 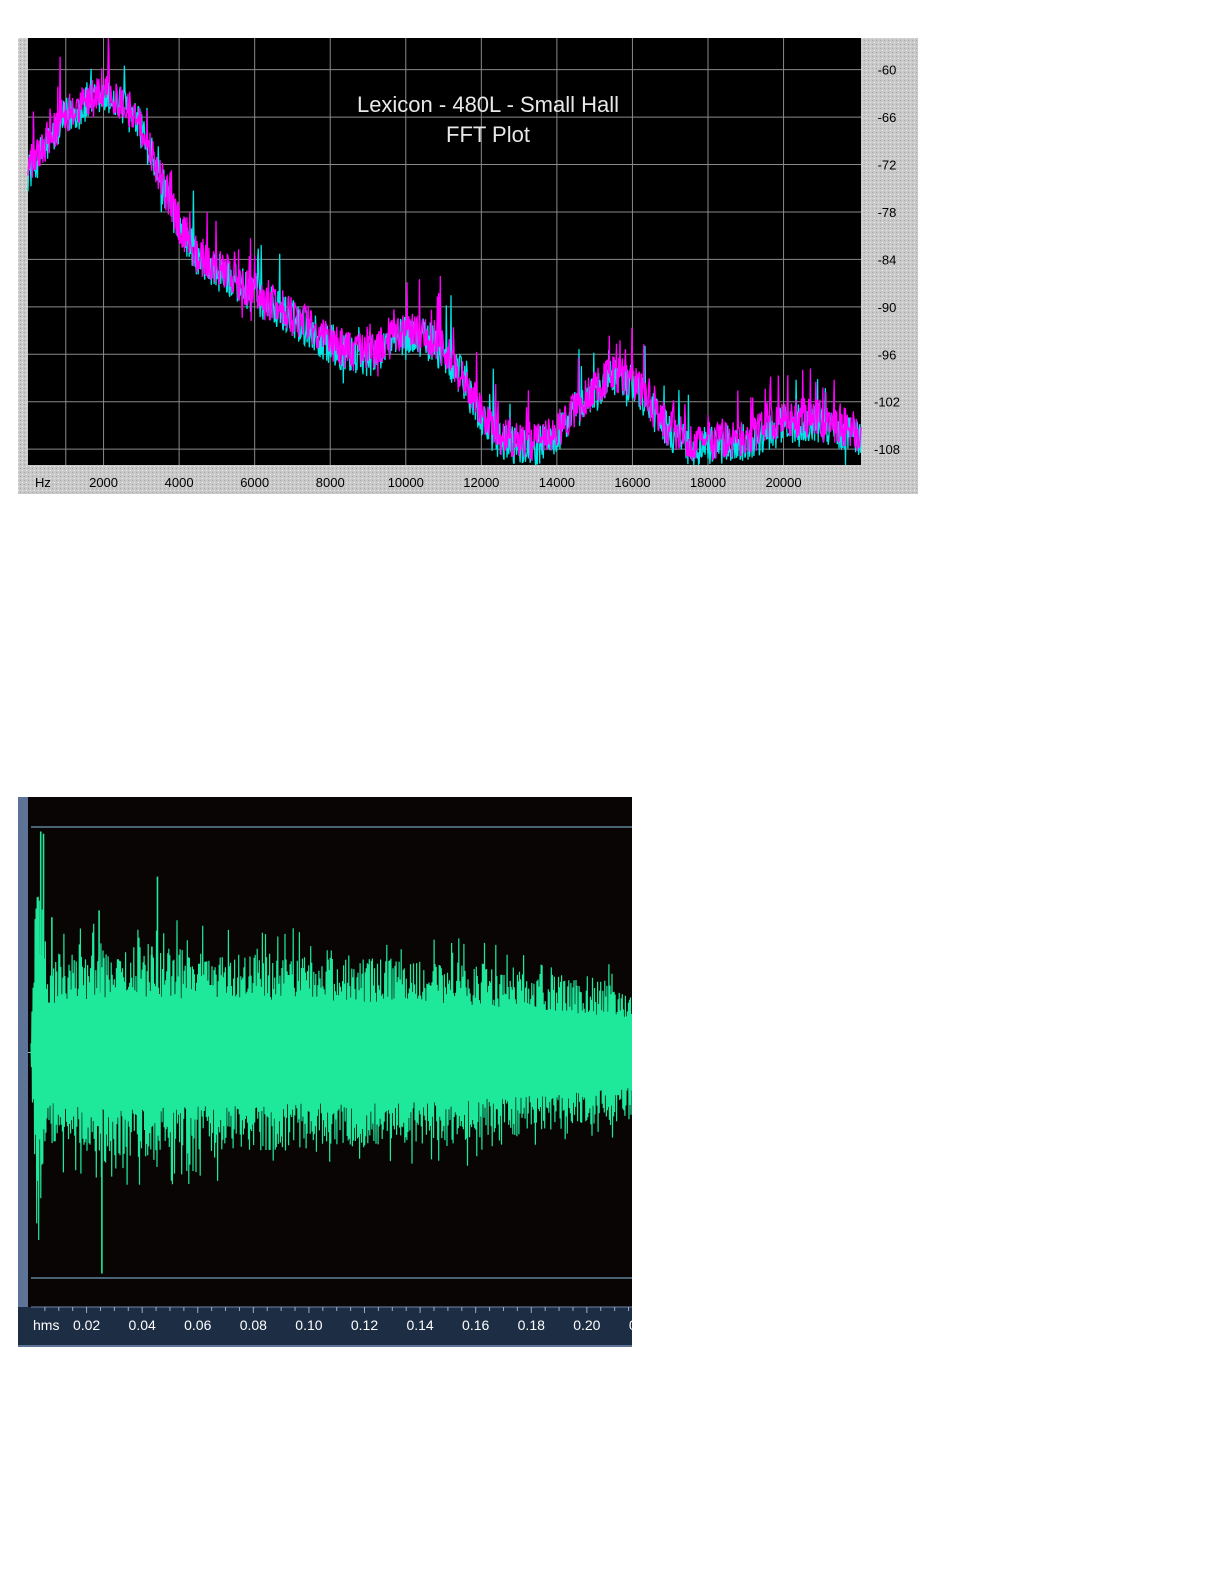 What do you see at coordinates (557, 482) in the screenshot?
I see `fft-x-tick-6: 14000` at bounding box center [557, 482].